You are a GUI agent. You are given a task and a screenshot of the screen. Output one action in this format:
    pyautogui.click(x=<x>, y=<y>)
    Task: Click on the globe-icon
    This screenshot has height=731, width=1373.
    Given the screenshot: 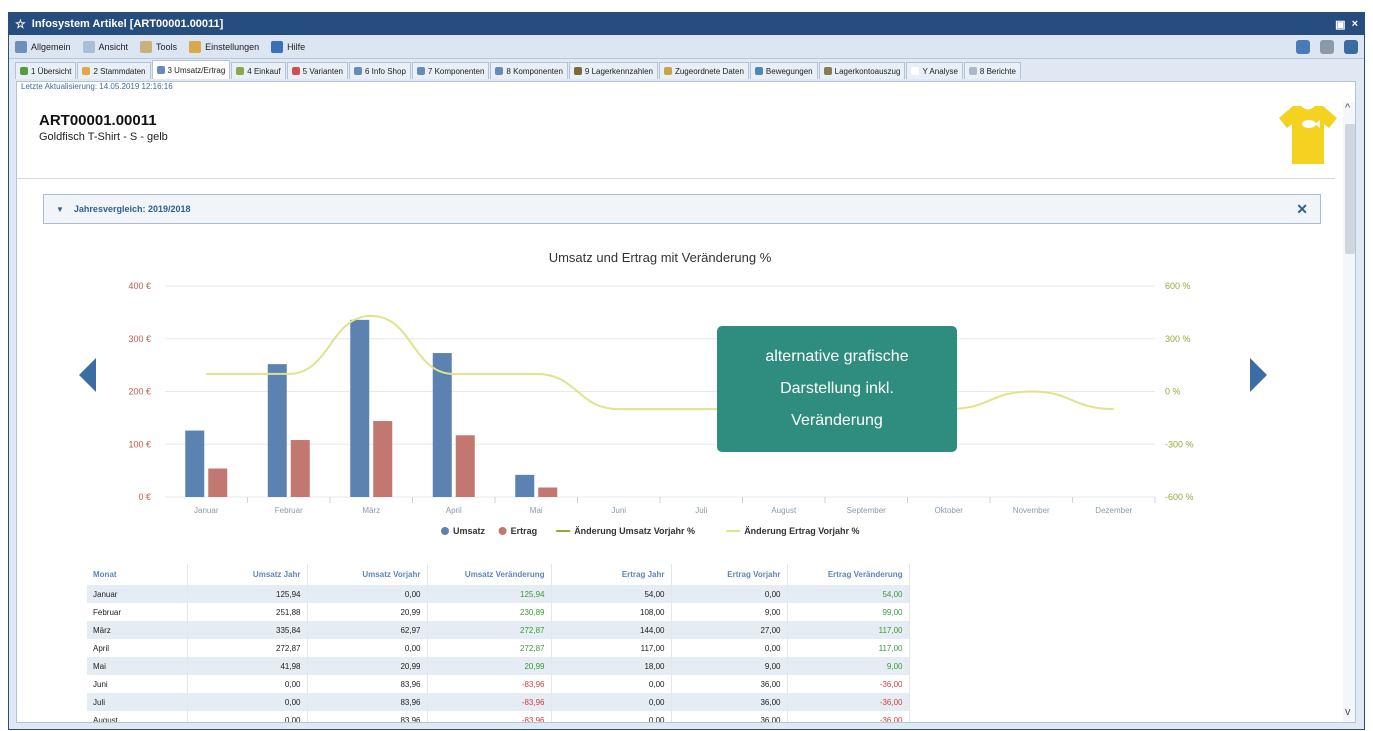 What is the action you would take?
    pyautogui.click(x=1351, y=46)
    